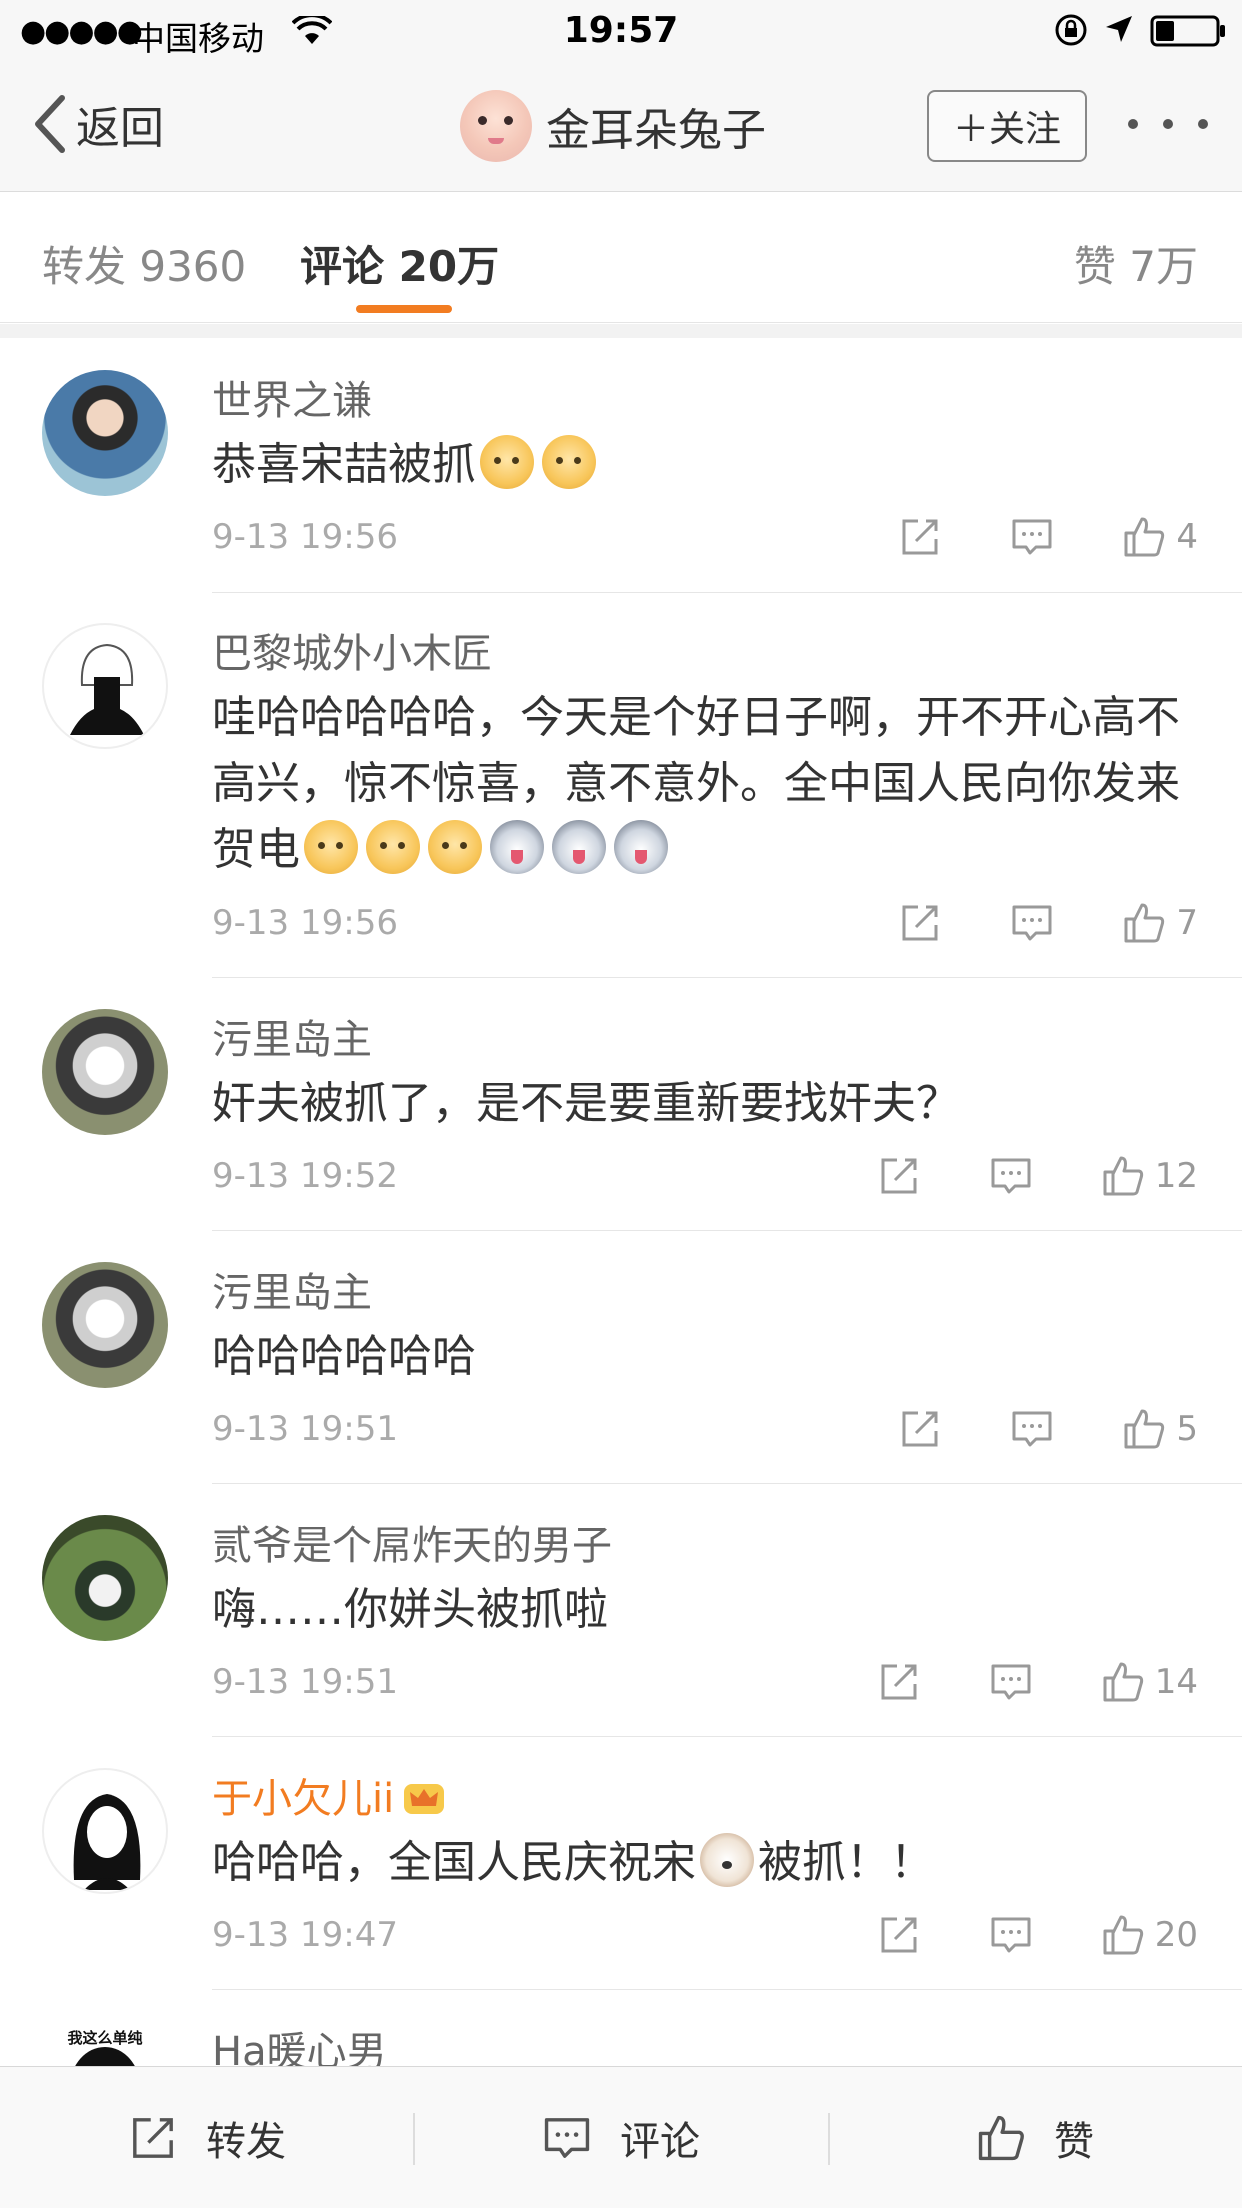 The image size is (1242, 2208). I want to click on battery-icon, so click(1187, 31).